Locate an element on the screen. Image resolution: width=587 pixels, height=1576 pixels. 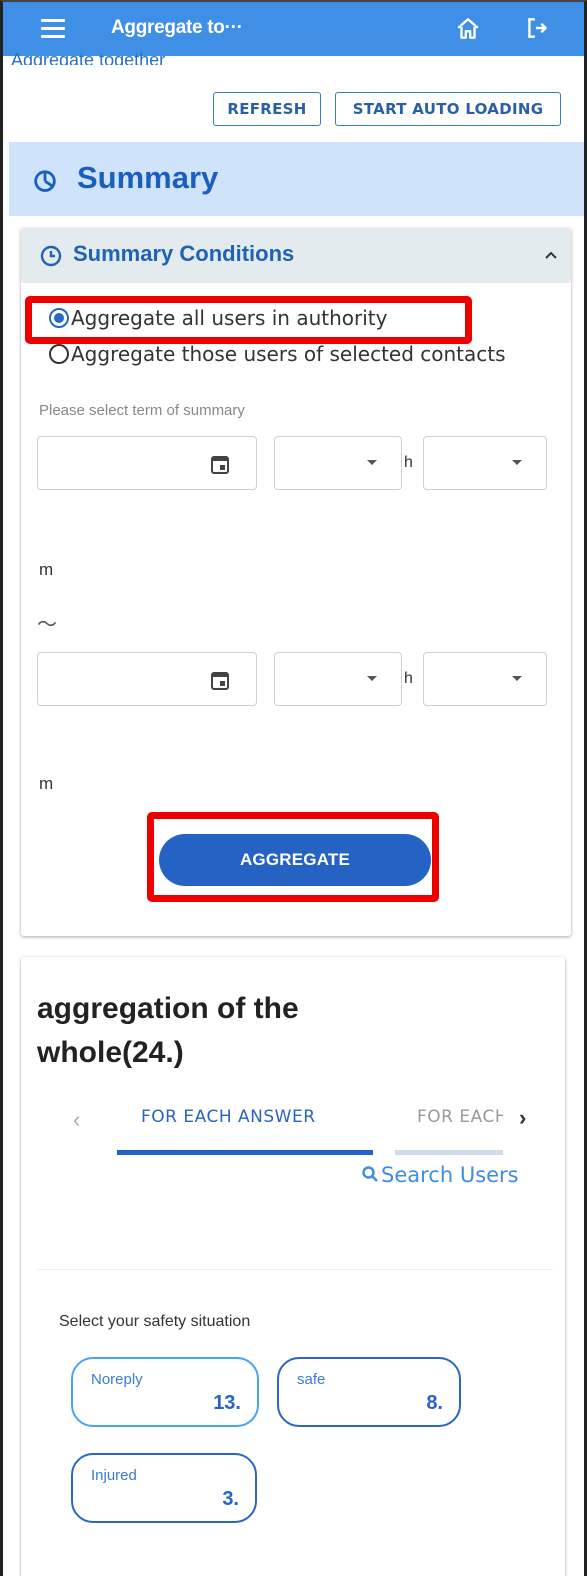
chevron-up-icon is located at coordinates (551, 257).